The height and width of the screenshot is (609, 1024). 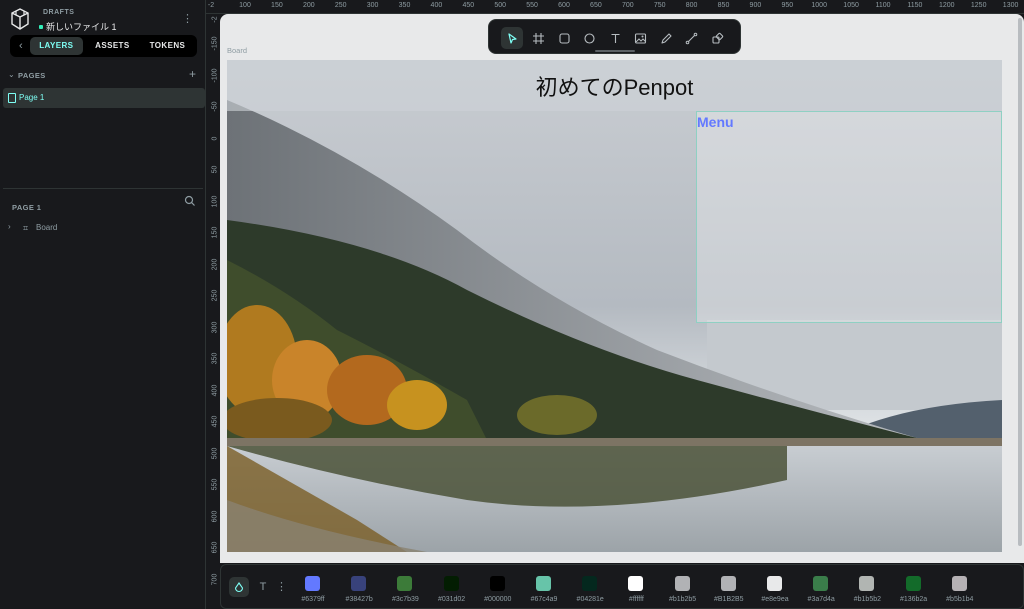 I want to click on menu-label: Menu, so click(x=715, y=122).